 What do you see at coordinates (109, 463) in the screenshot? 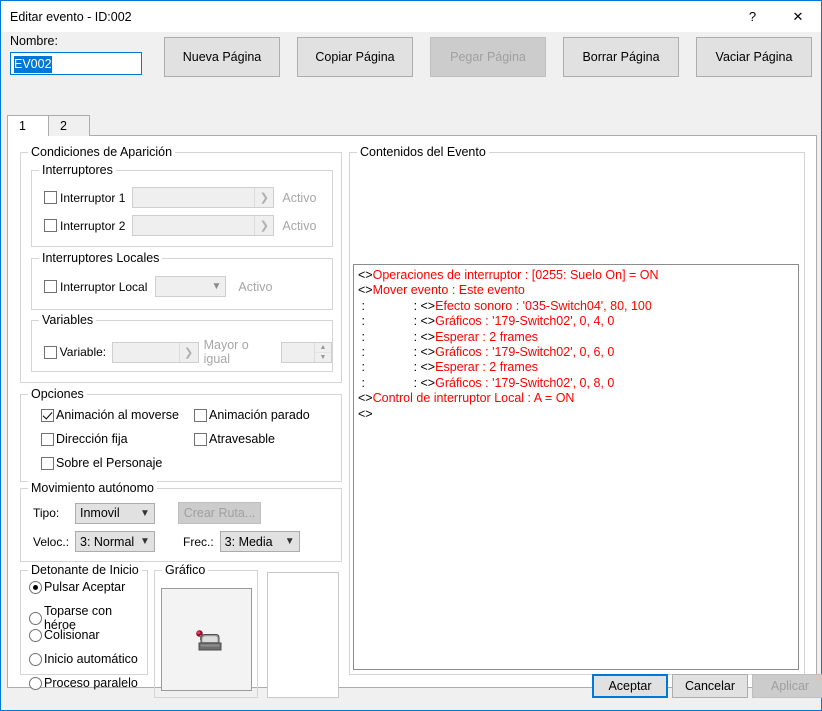
I see `above-character-label: Sobre el Personaje` at bounding box center [109, 463].